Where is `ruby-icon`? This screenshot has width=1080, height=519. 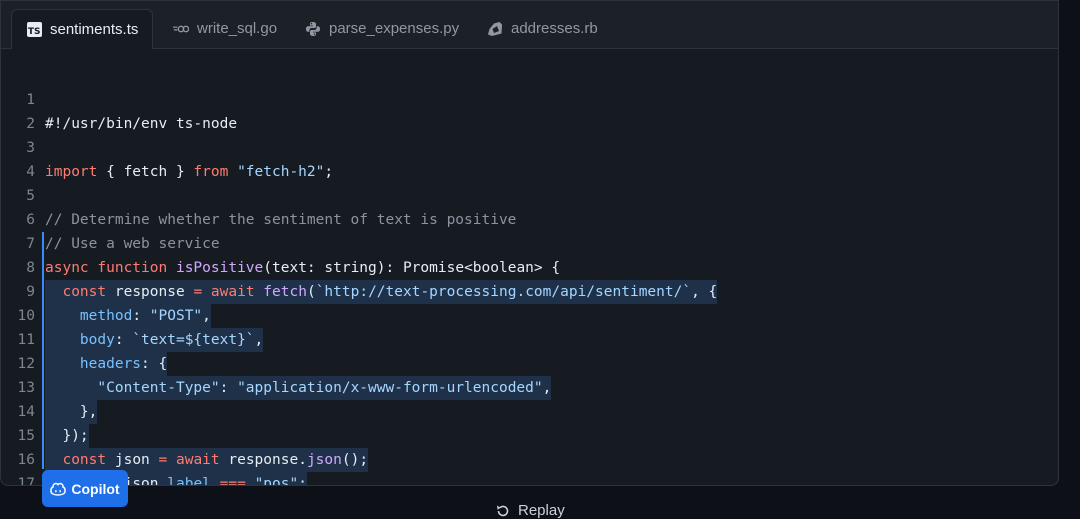 ruby-icon is located at coordinates (495, 29).